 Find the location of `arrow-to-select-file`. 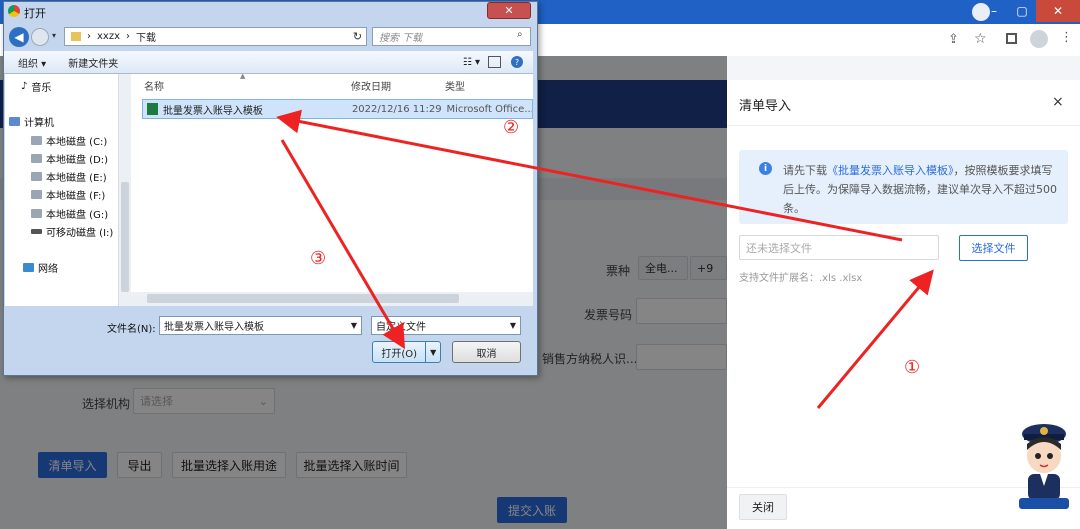

arrow-to-select-file is located at coordinates (875, 339).